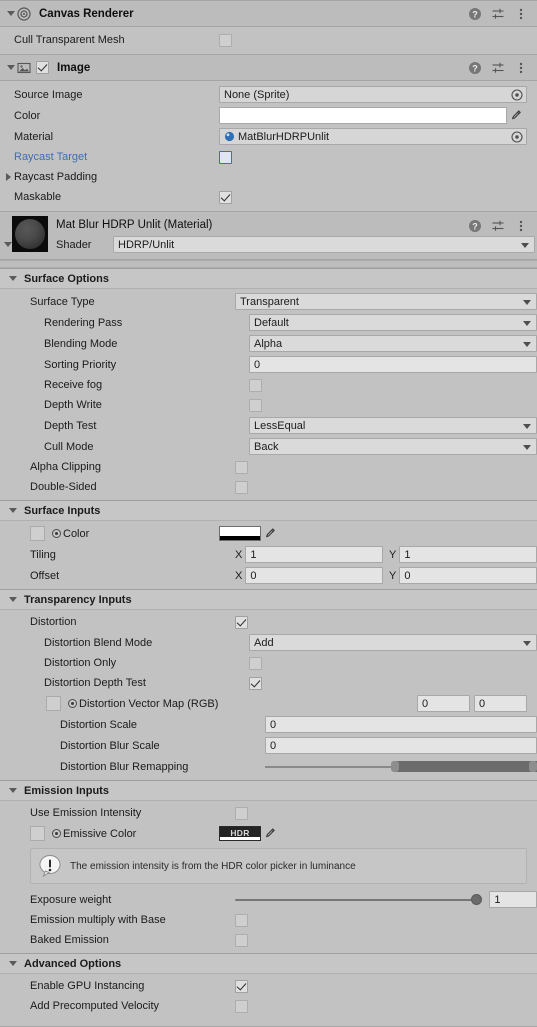  I want to click on row-maskable: Maskable, so click(268, 197).